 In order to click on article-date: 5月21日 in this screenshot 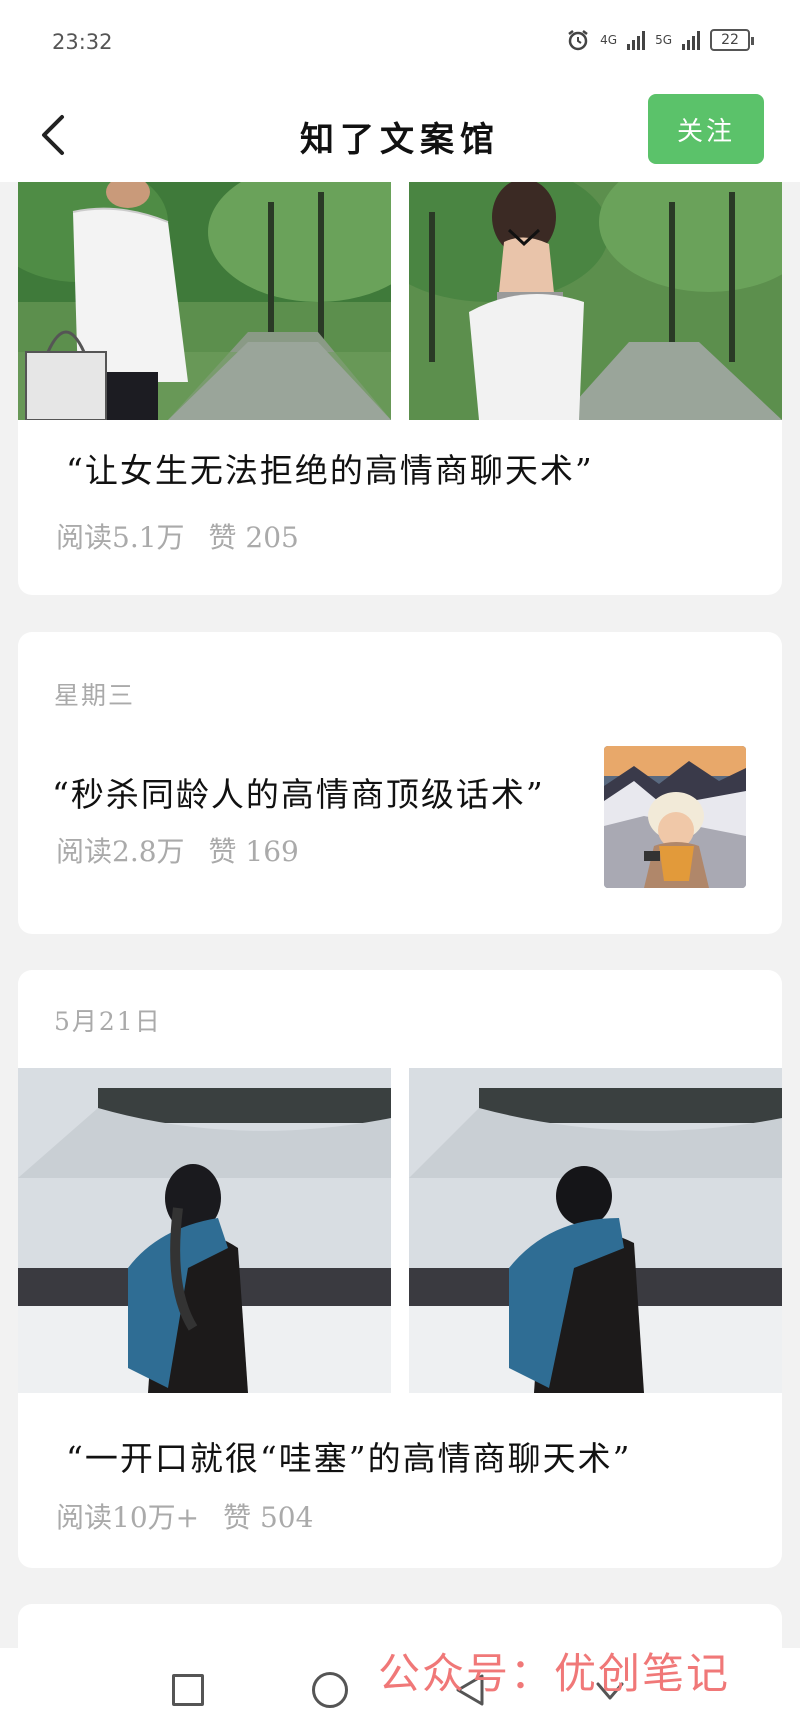, I will do `click(108, 1021)`.